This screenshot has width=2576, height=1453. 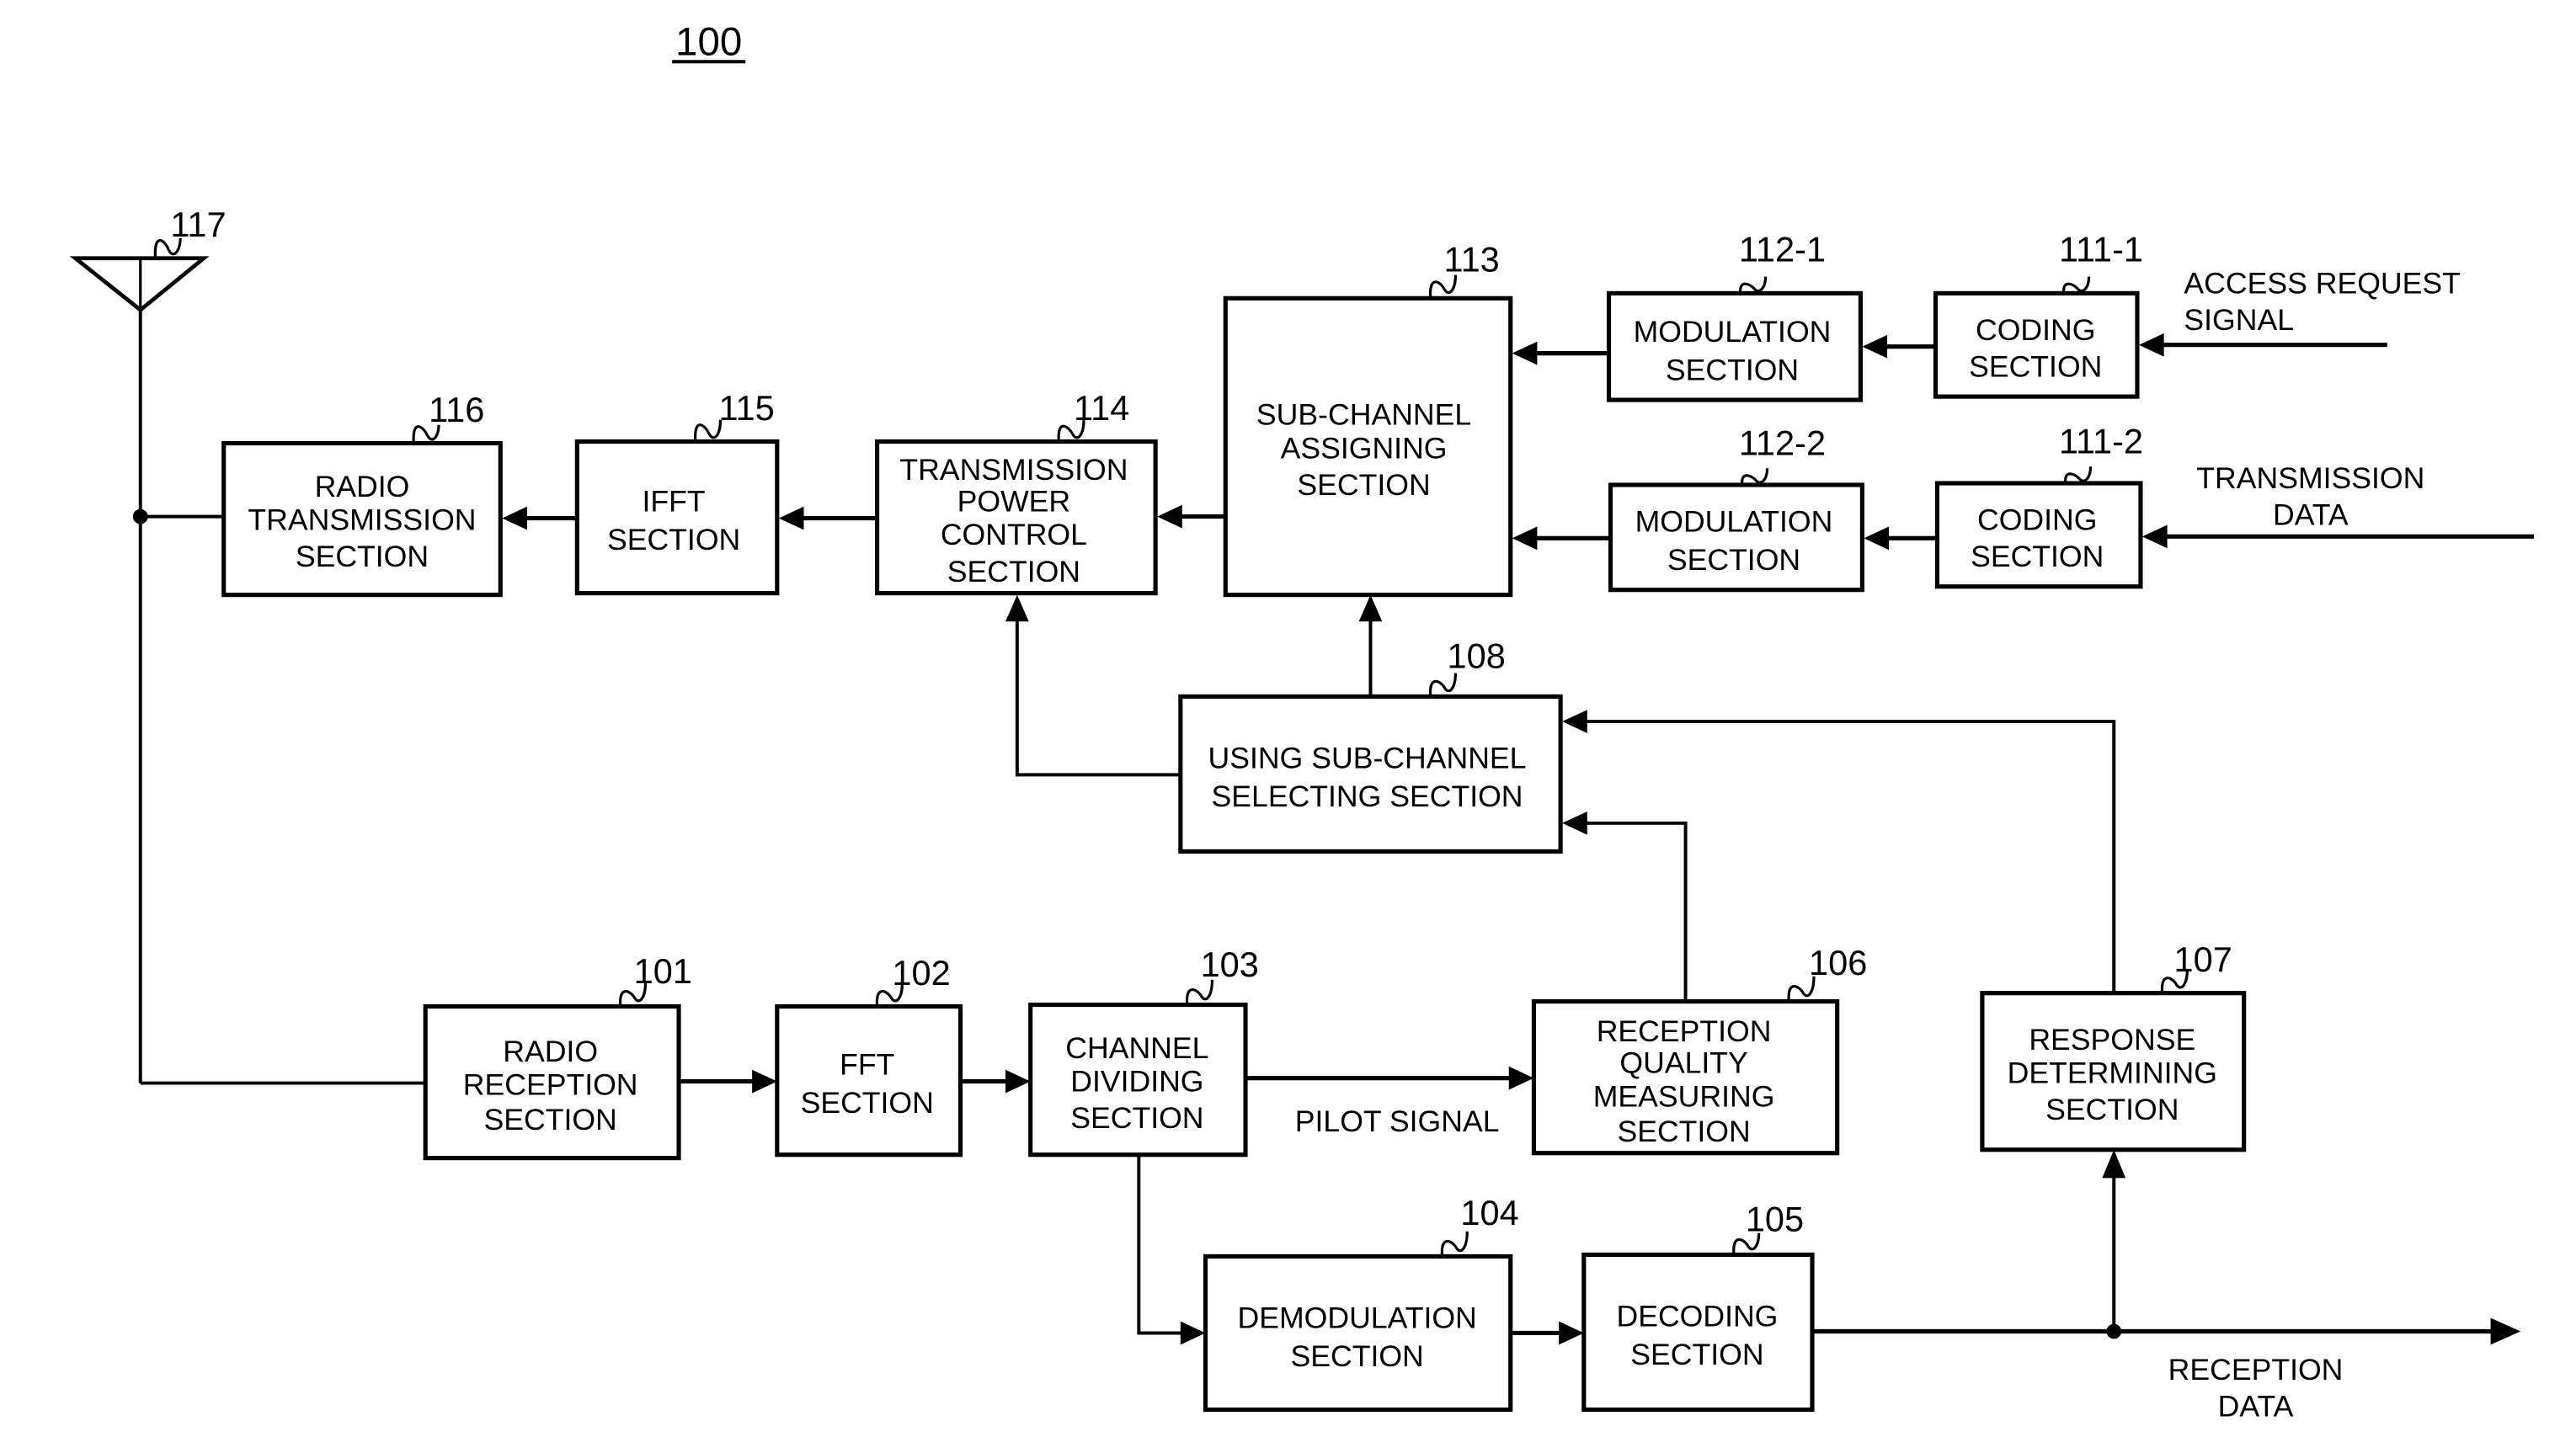 I want to click on signal-transmission-data-line2: DATA, so click(x=2311, y=514).